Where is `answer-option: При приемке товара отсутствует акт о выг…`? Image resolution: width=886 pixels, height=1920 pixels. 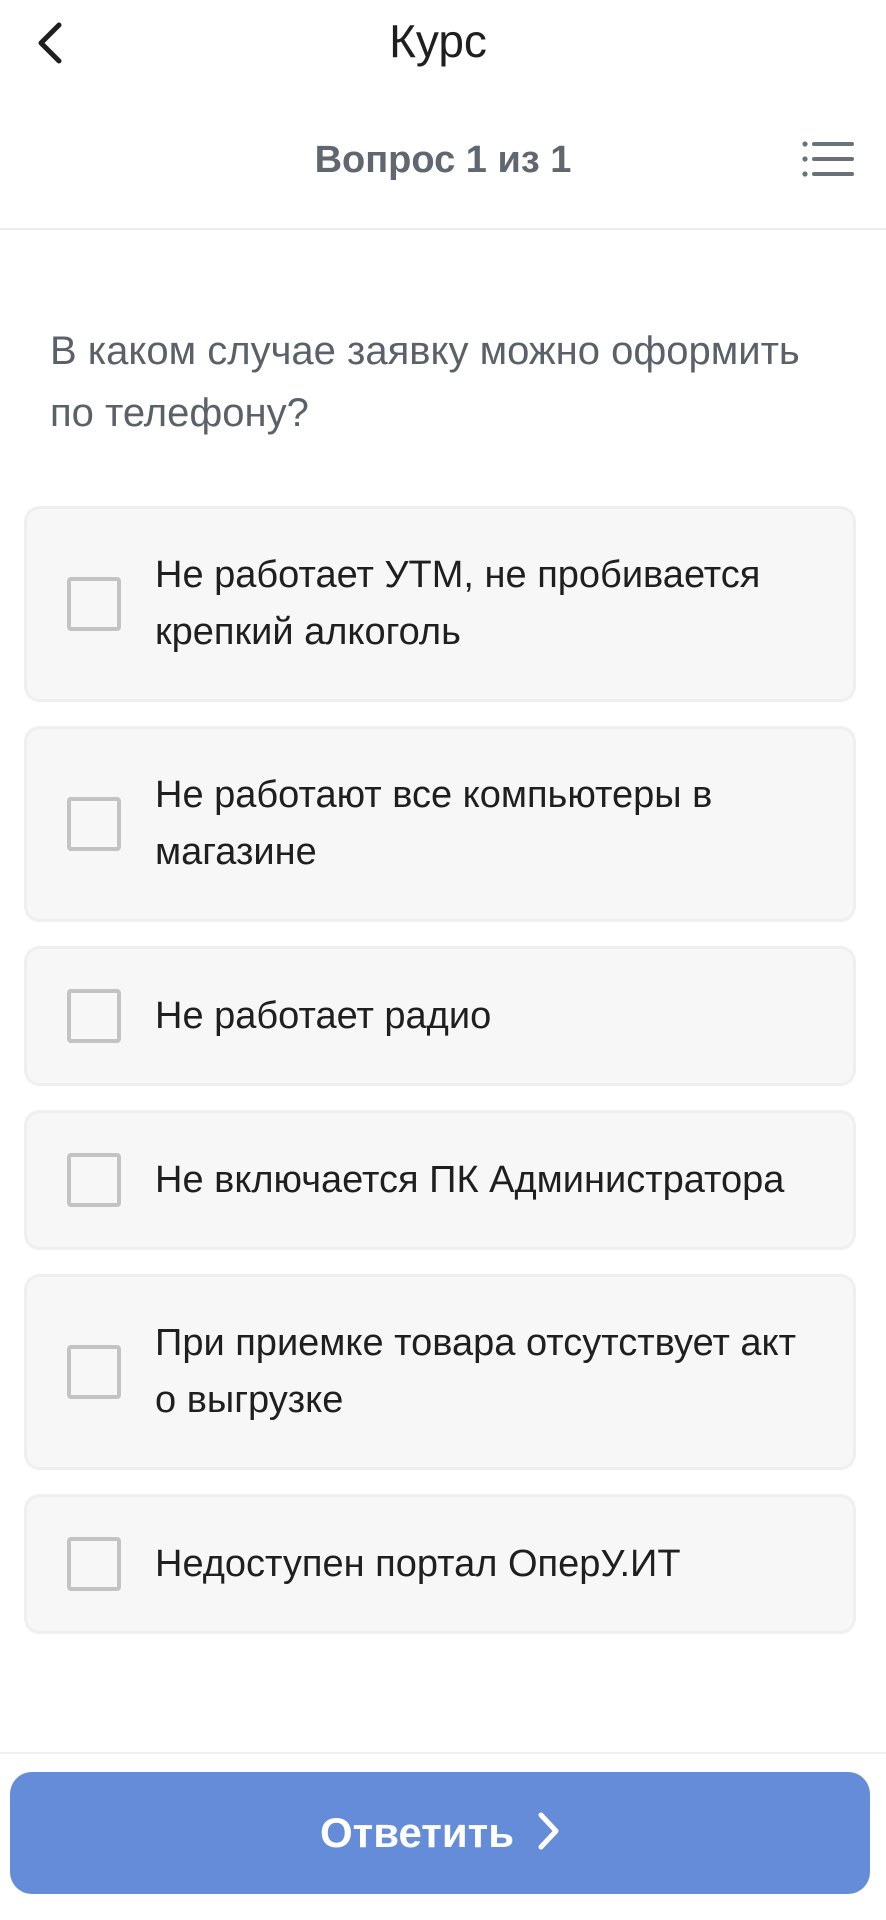
answer-option: При приемке товара отсутствует акт о выг… is located at coordinates (440, 1372).